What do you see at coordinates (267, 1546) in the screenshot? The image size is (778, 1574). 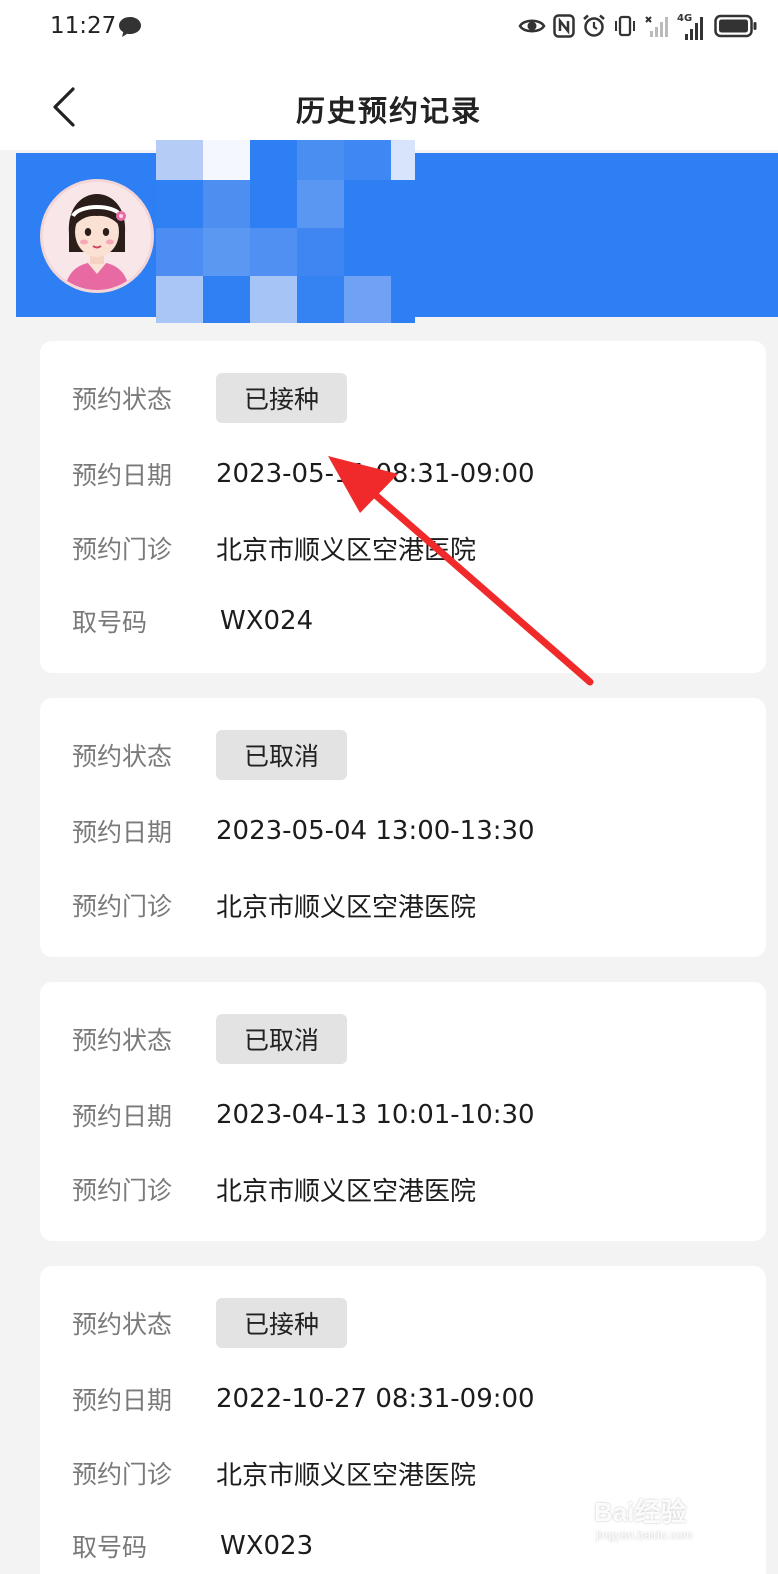 I see `number-value: WX023` at bounding box center [267, 1546].